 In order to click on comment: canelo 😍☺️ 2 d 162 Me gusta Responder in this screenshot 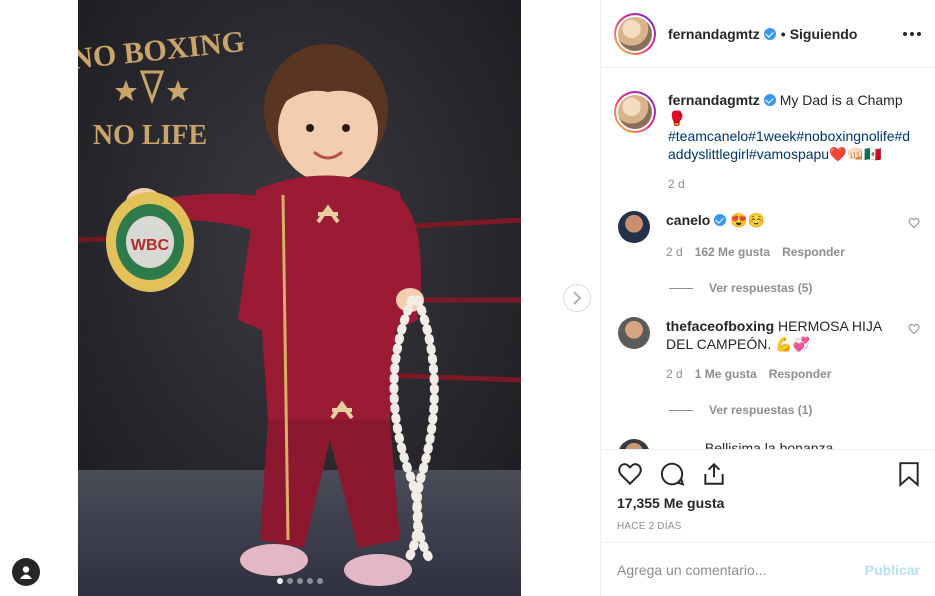, I will do `click(767, 236)`.